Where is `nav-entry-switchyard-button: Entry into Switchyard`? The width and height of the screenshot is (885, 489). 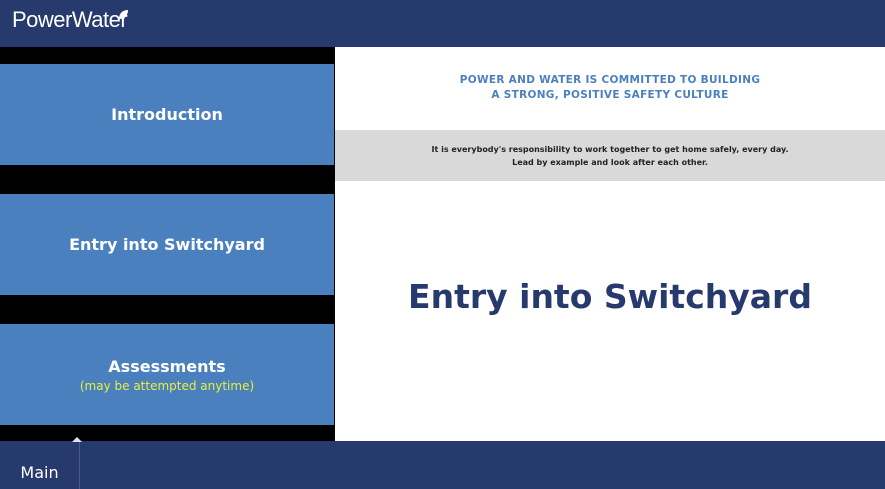 nav-entry-switchyard-button: Entry into Switchyard is located at coordinates (167, 244).